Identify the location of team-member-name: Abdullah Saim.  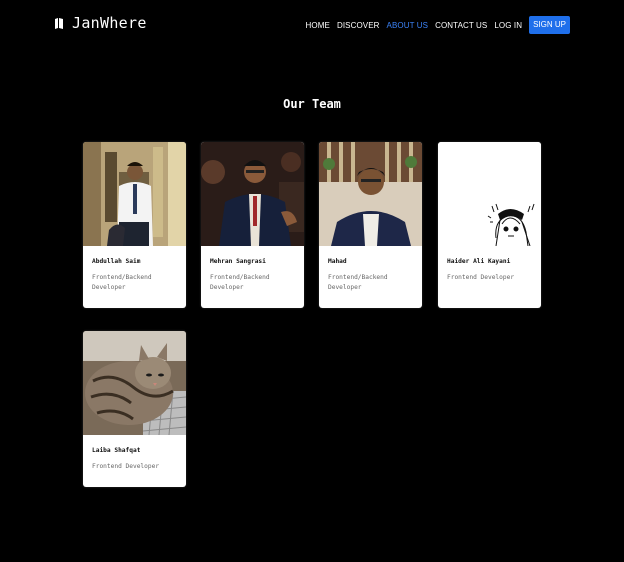
(116, 261).